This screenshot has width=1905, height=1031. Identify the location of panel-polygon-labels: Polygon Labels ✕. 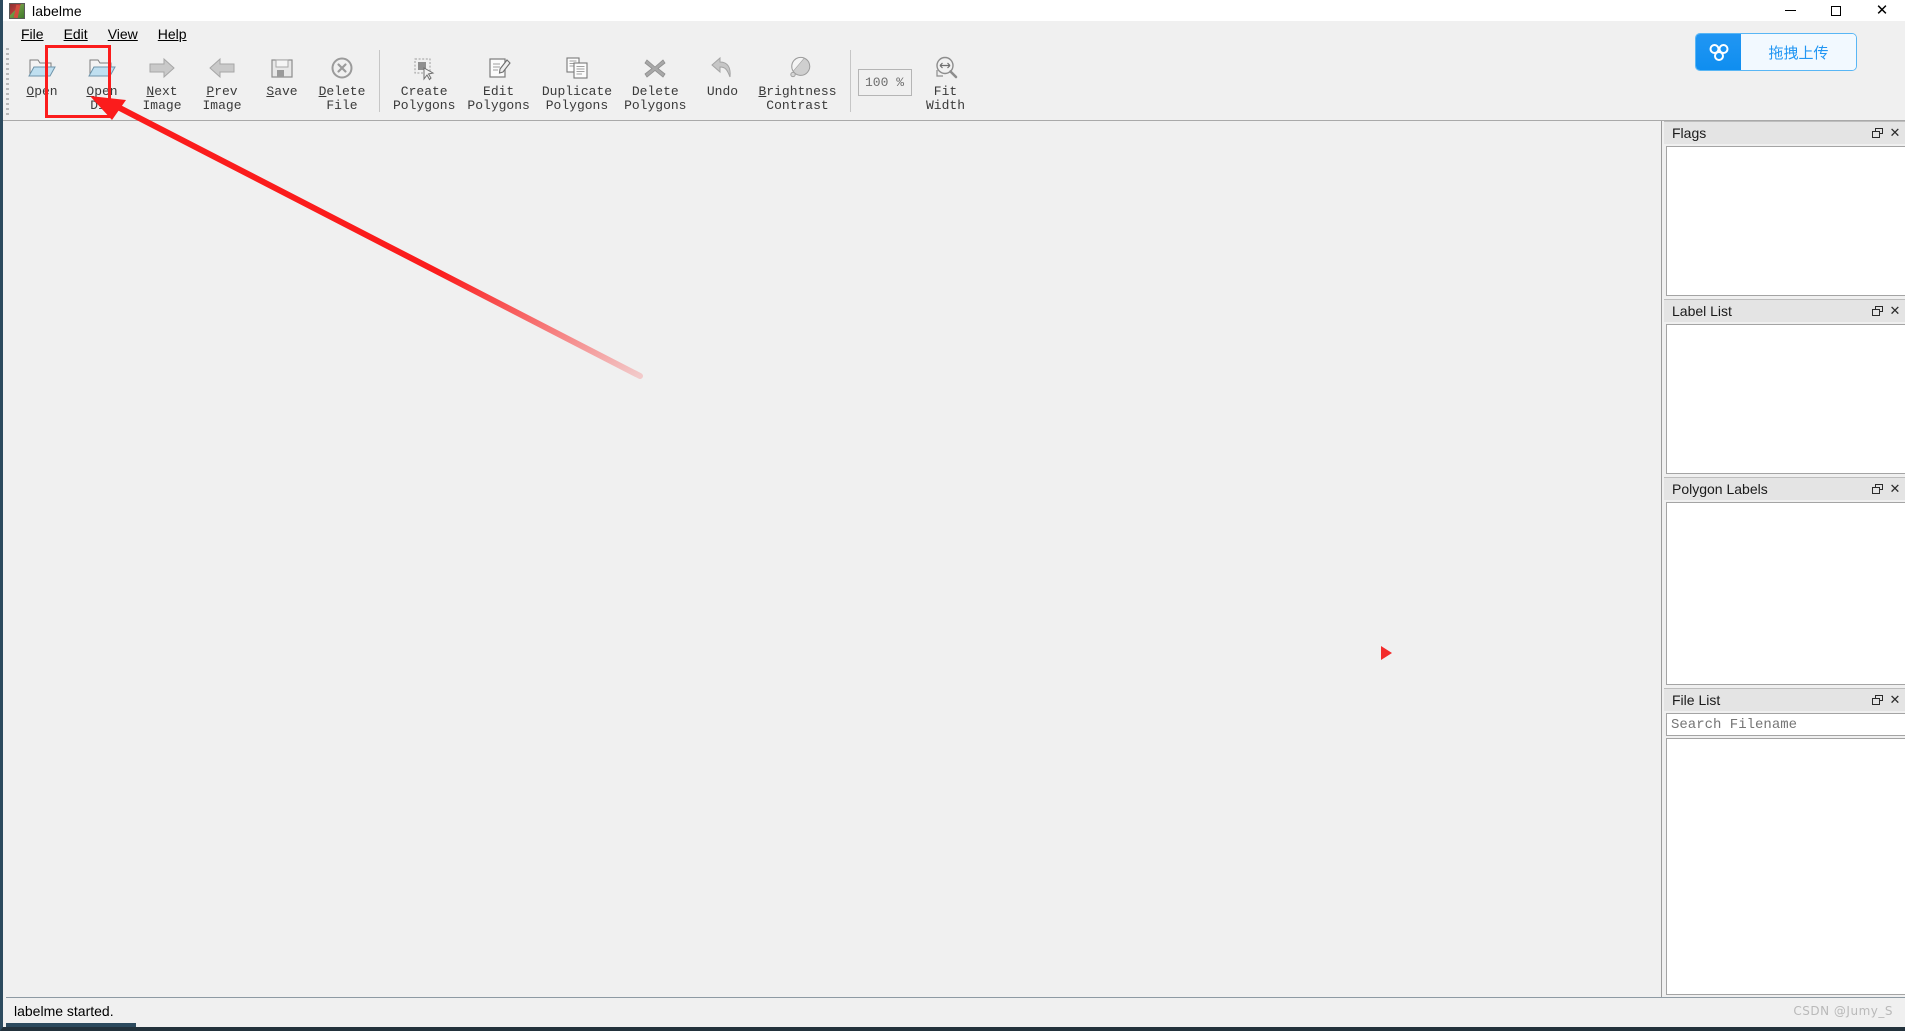
(1784, 582).